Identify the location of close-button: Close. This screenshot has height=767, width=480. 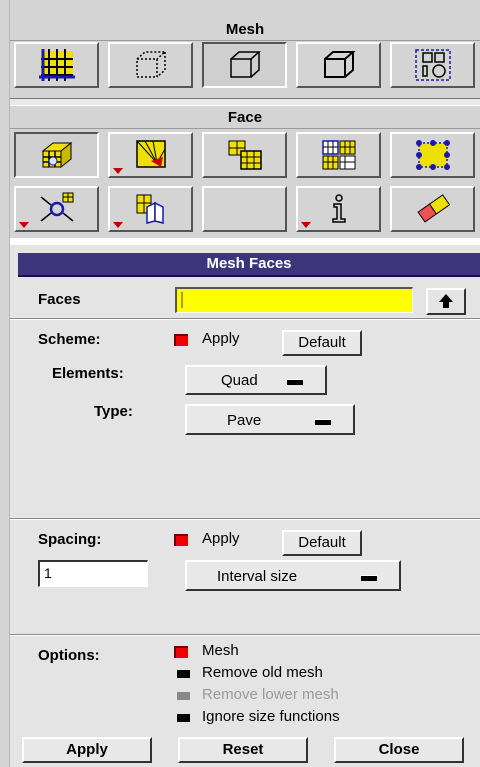
(399, 750).